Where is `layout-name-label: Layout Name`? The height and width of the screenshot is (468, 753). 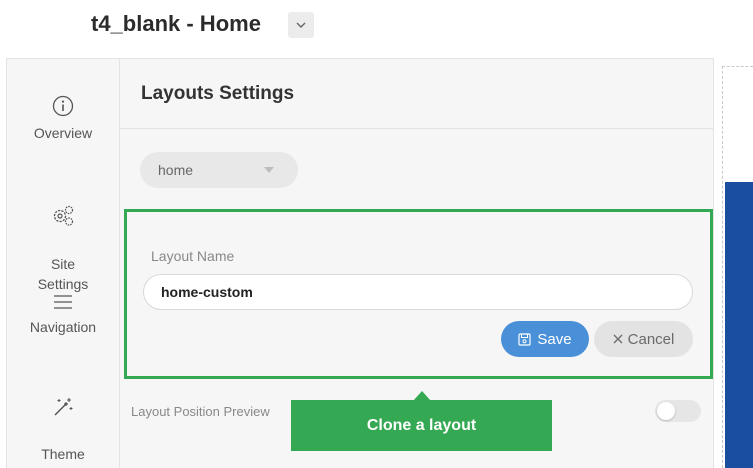
layout-name-label: Layout Name is located at coordinates (193, 256).